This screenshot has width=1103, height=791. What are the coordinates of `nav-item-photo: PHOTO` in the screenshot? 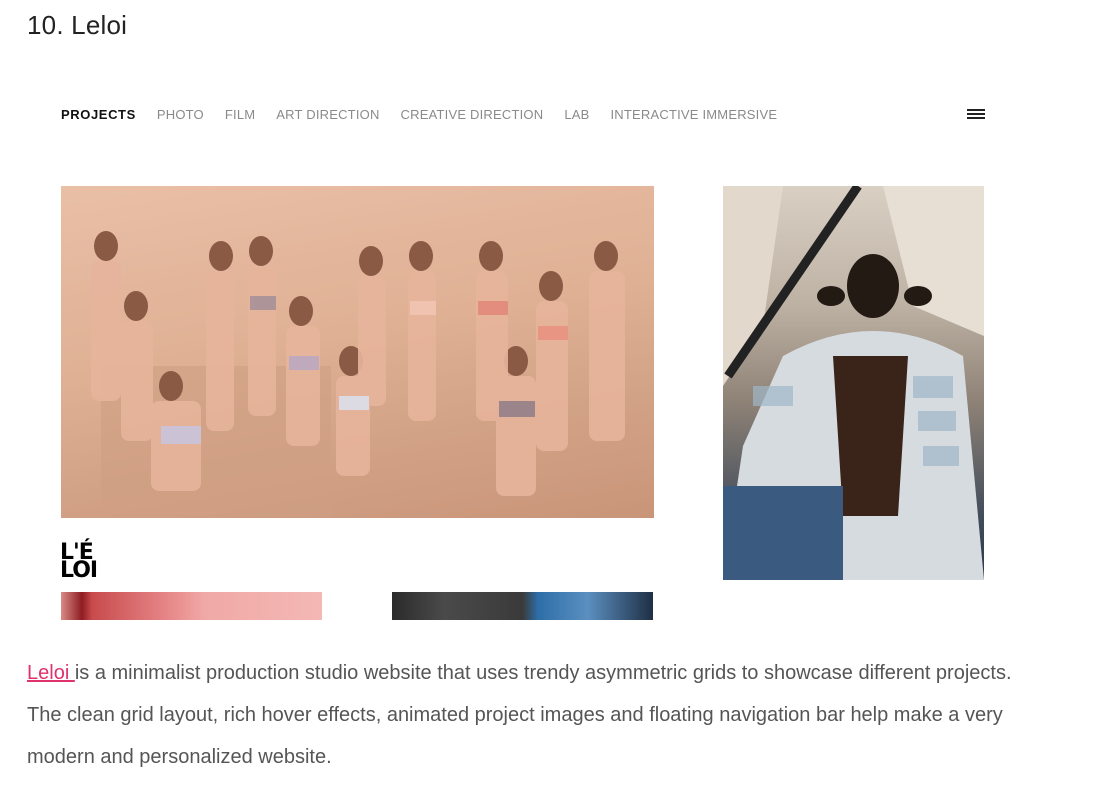 It's located at (180, 114).